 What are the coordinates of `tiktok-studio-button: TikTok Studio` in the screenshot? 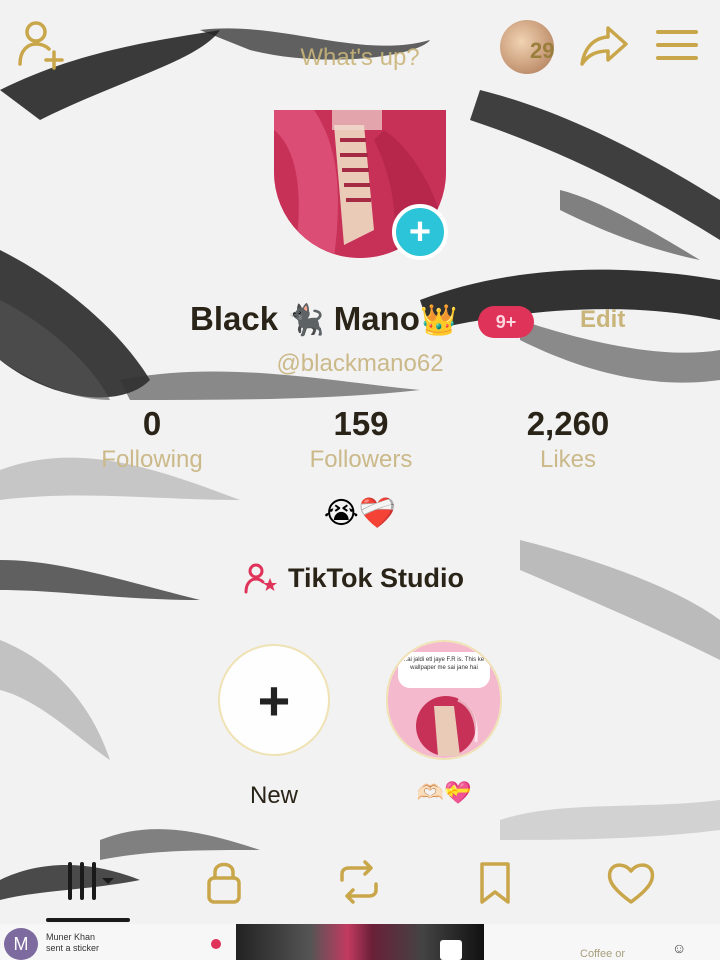 It's located at (354, 578).